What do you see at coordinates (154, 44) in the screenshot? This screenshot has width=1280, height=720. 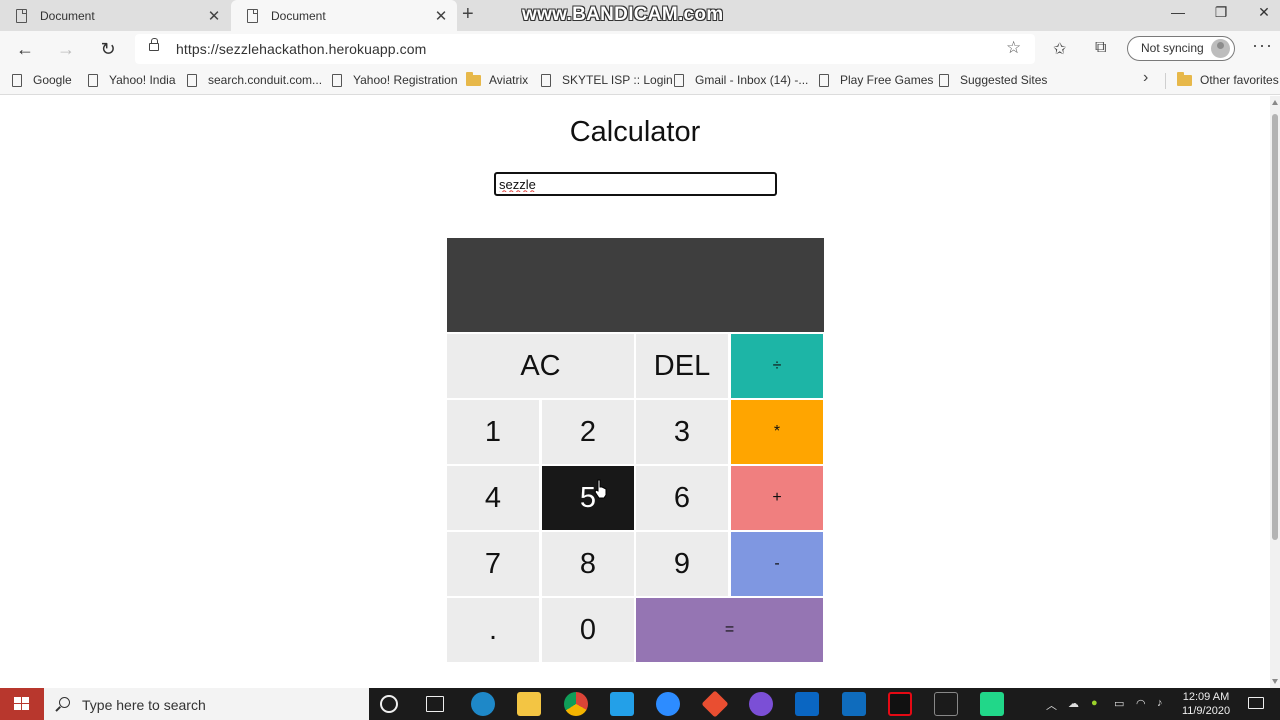 I see `lock-icon` at bounding box center [154, 44].